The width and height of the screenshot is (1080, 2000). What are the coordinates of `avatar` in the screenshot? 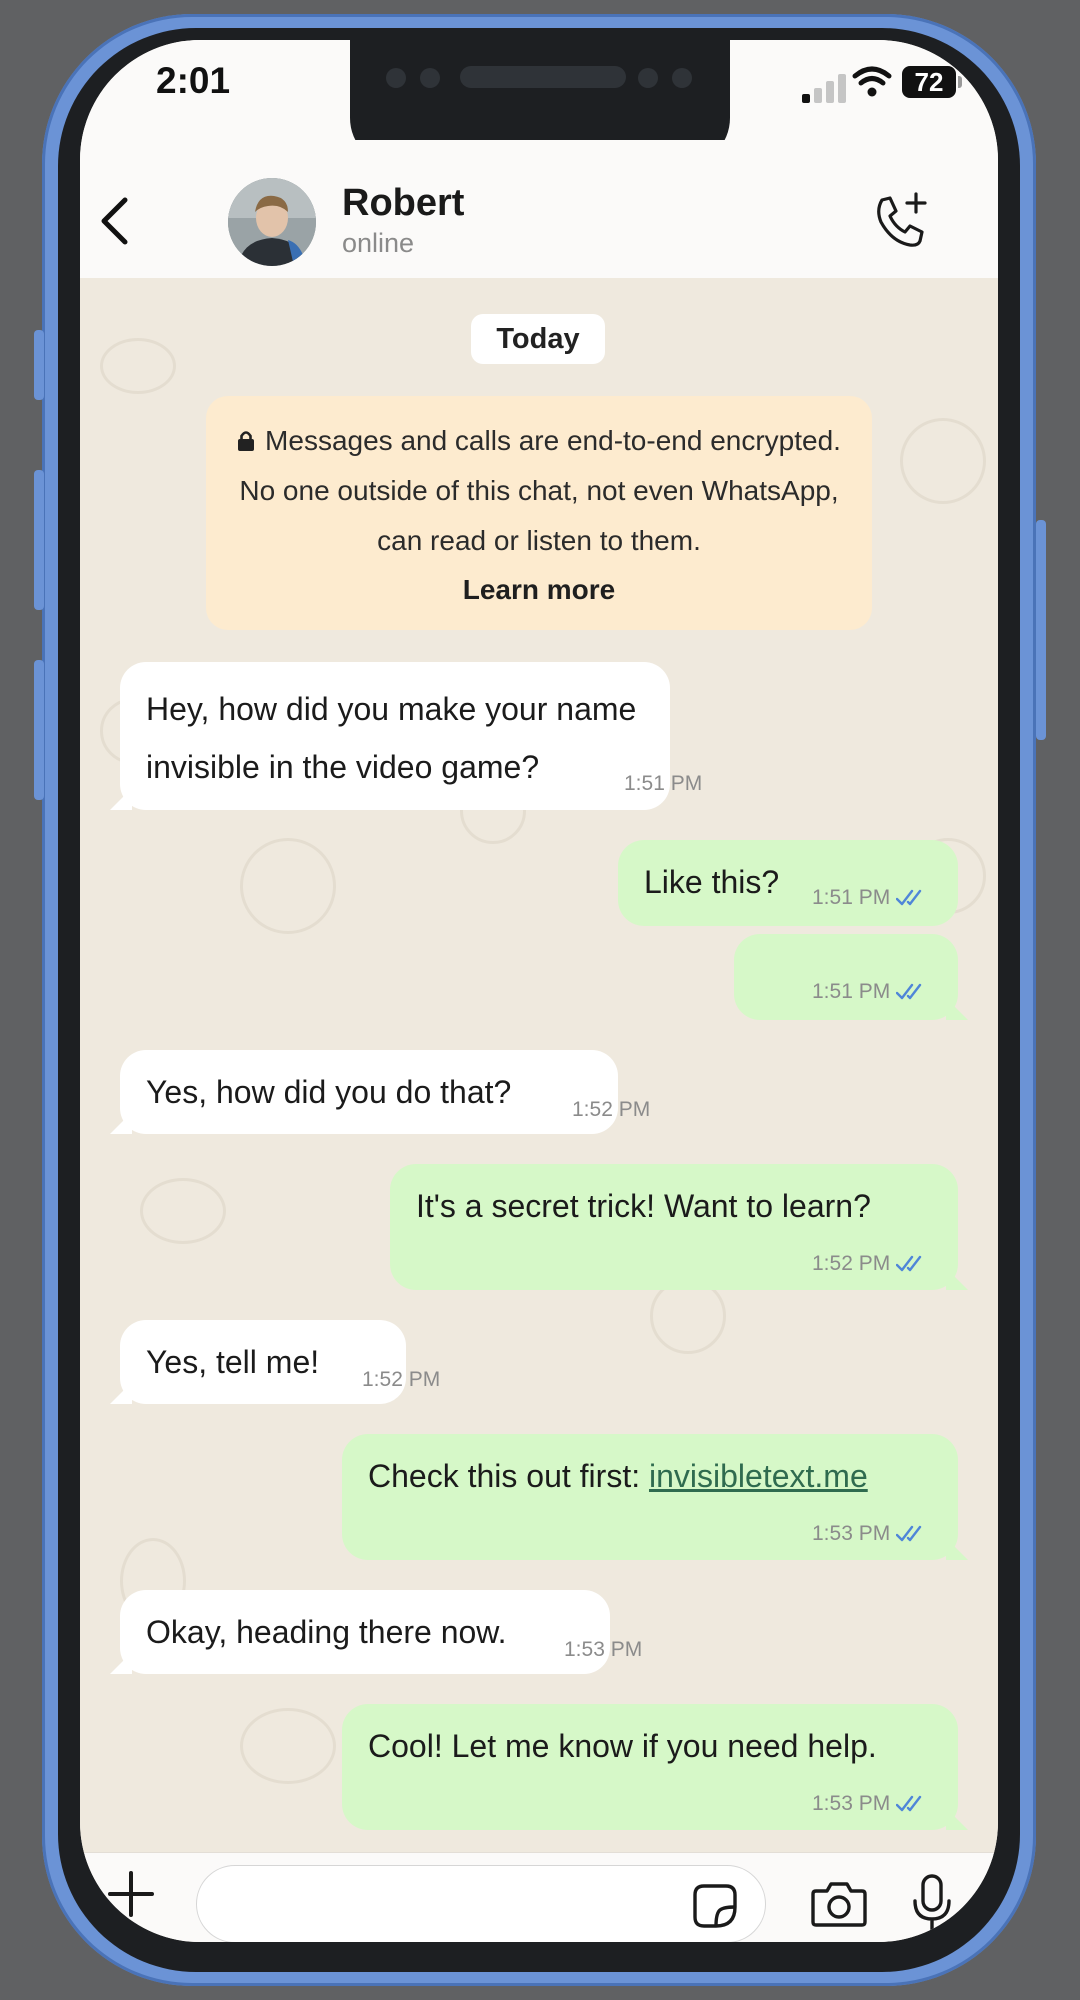 It's located at (272, 222).